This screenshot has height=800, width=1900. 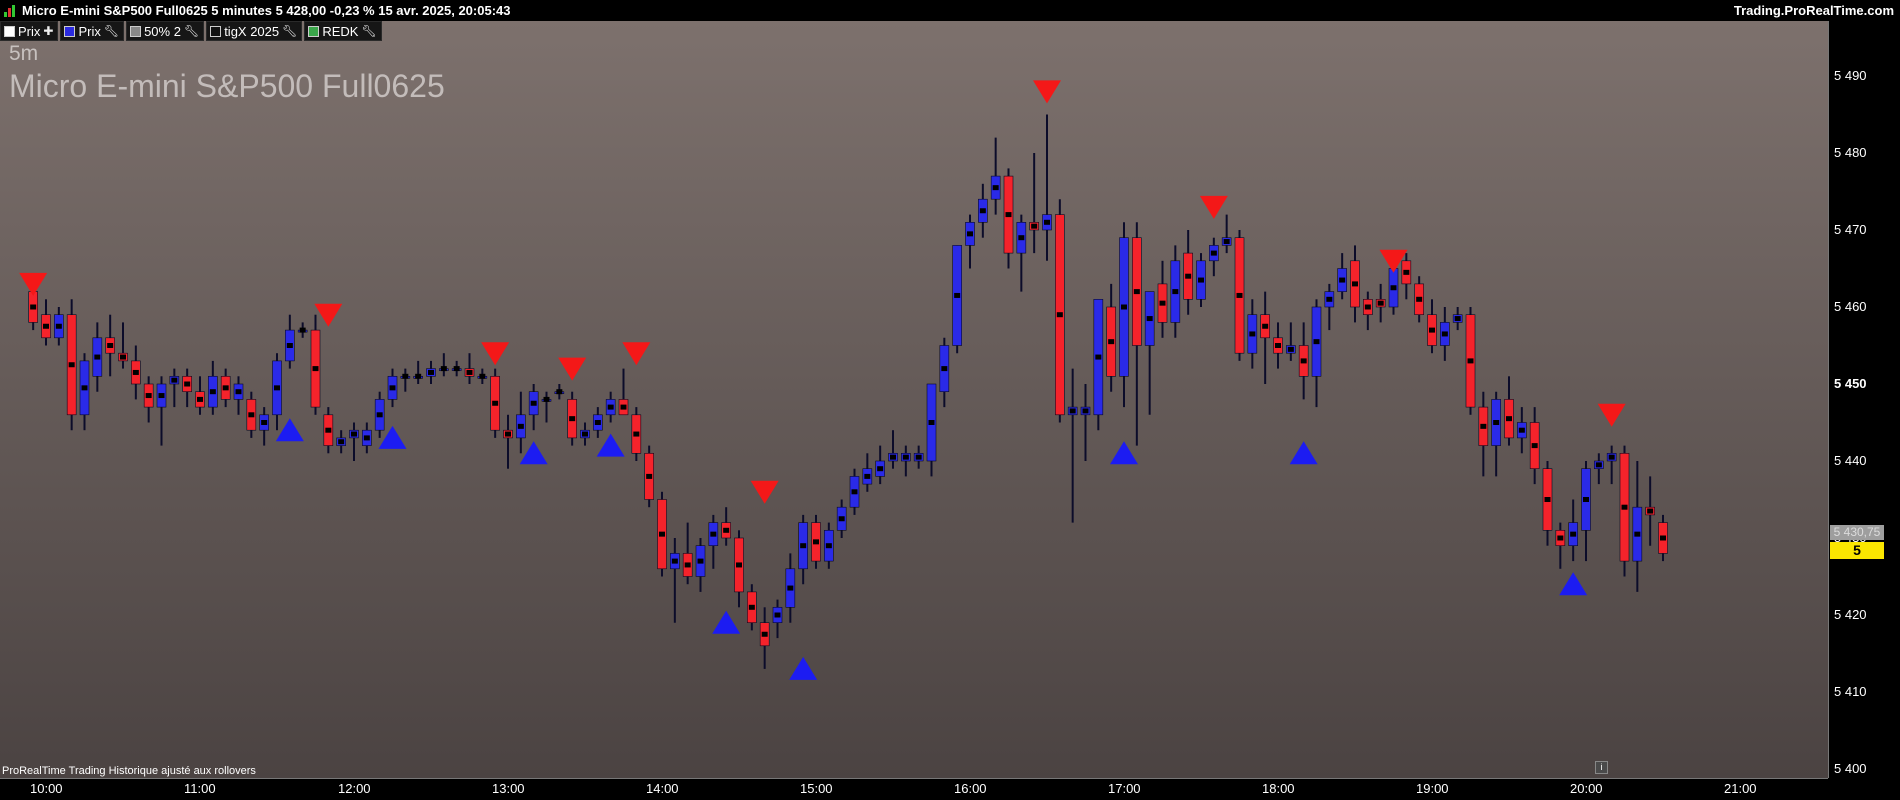 I want to click on time-axis, so click(x=914, y=789).